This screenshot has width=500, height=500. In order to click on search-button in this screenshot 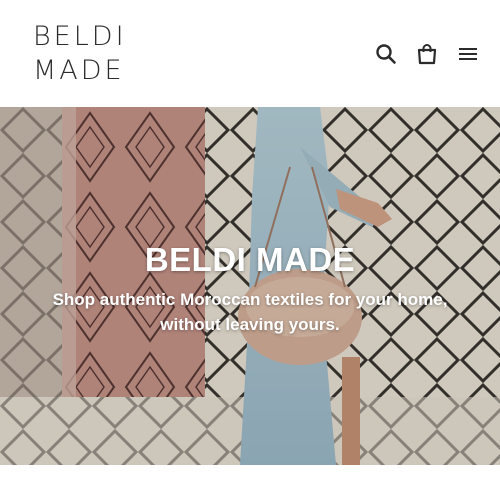, I will do `click(386, 54)`.